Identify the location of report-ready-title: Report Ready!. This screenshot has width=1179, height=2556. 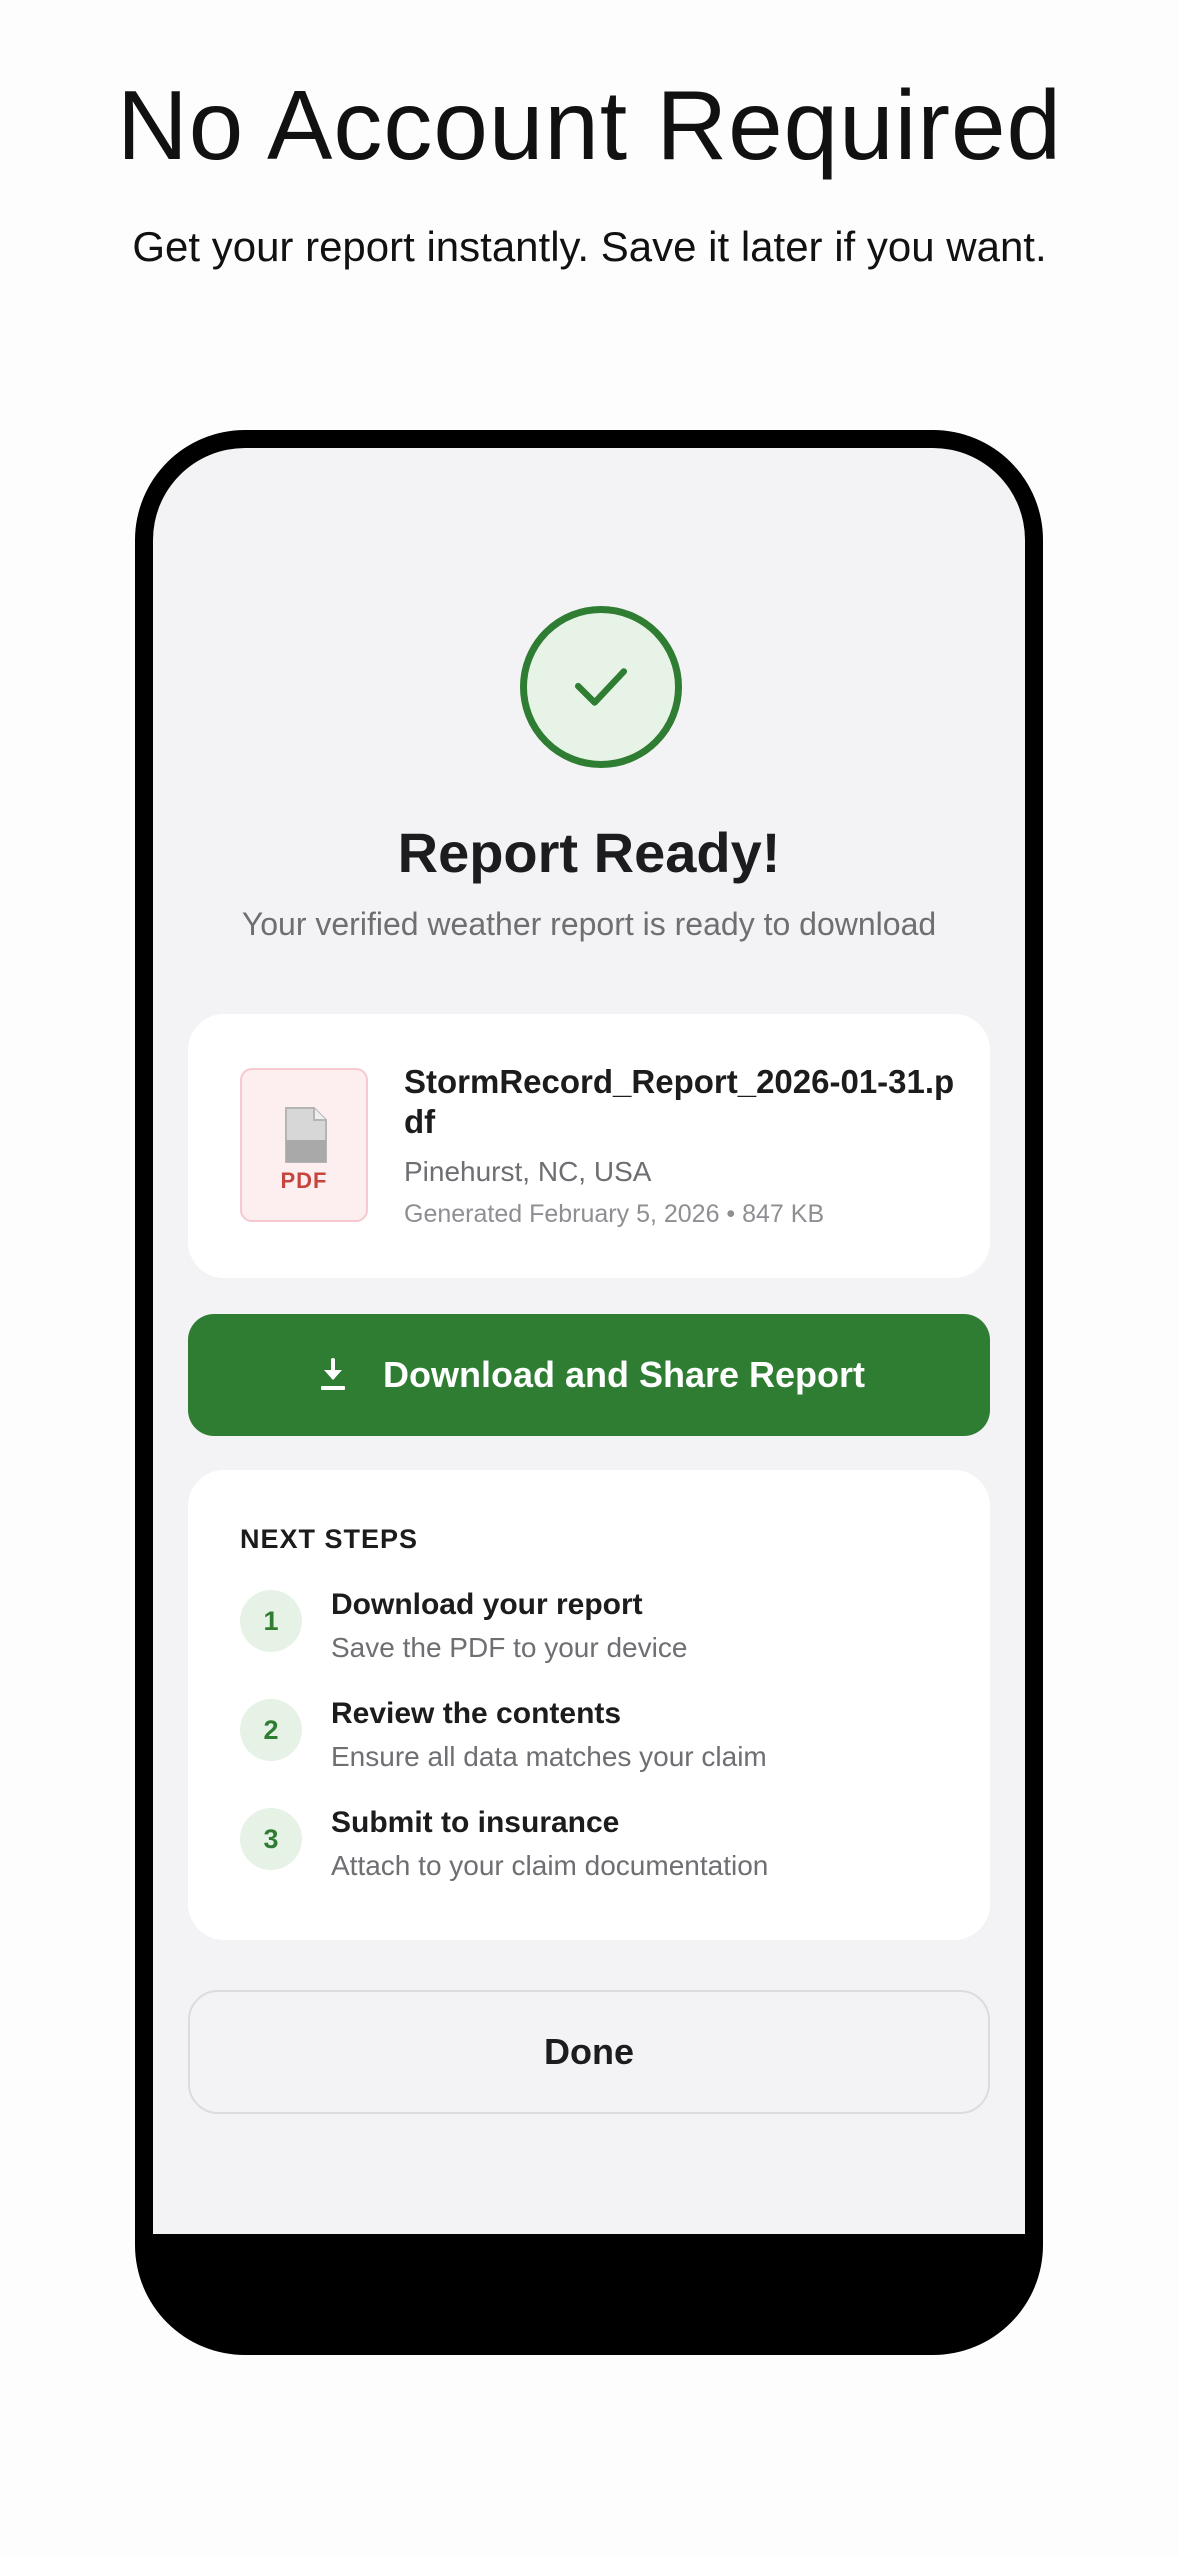
(589, 852).